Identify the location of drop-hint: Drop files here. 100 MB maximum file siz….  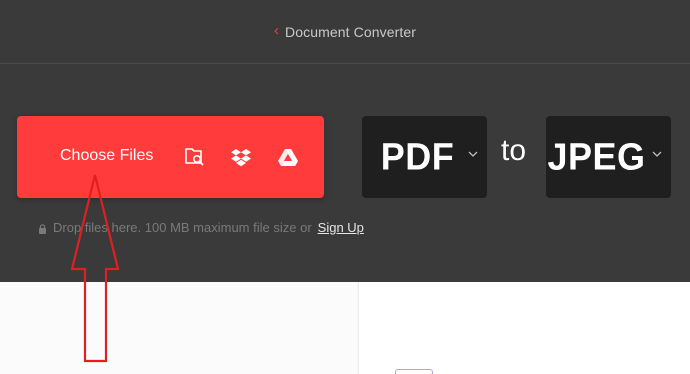
(201, 227).